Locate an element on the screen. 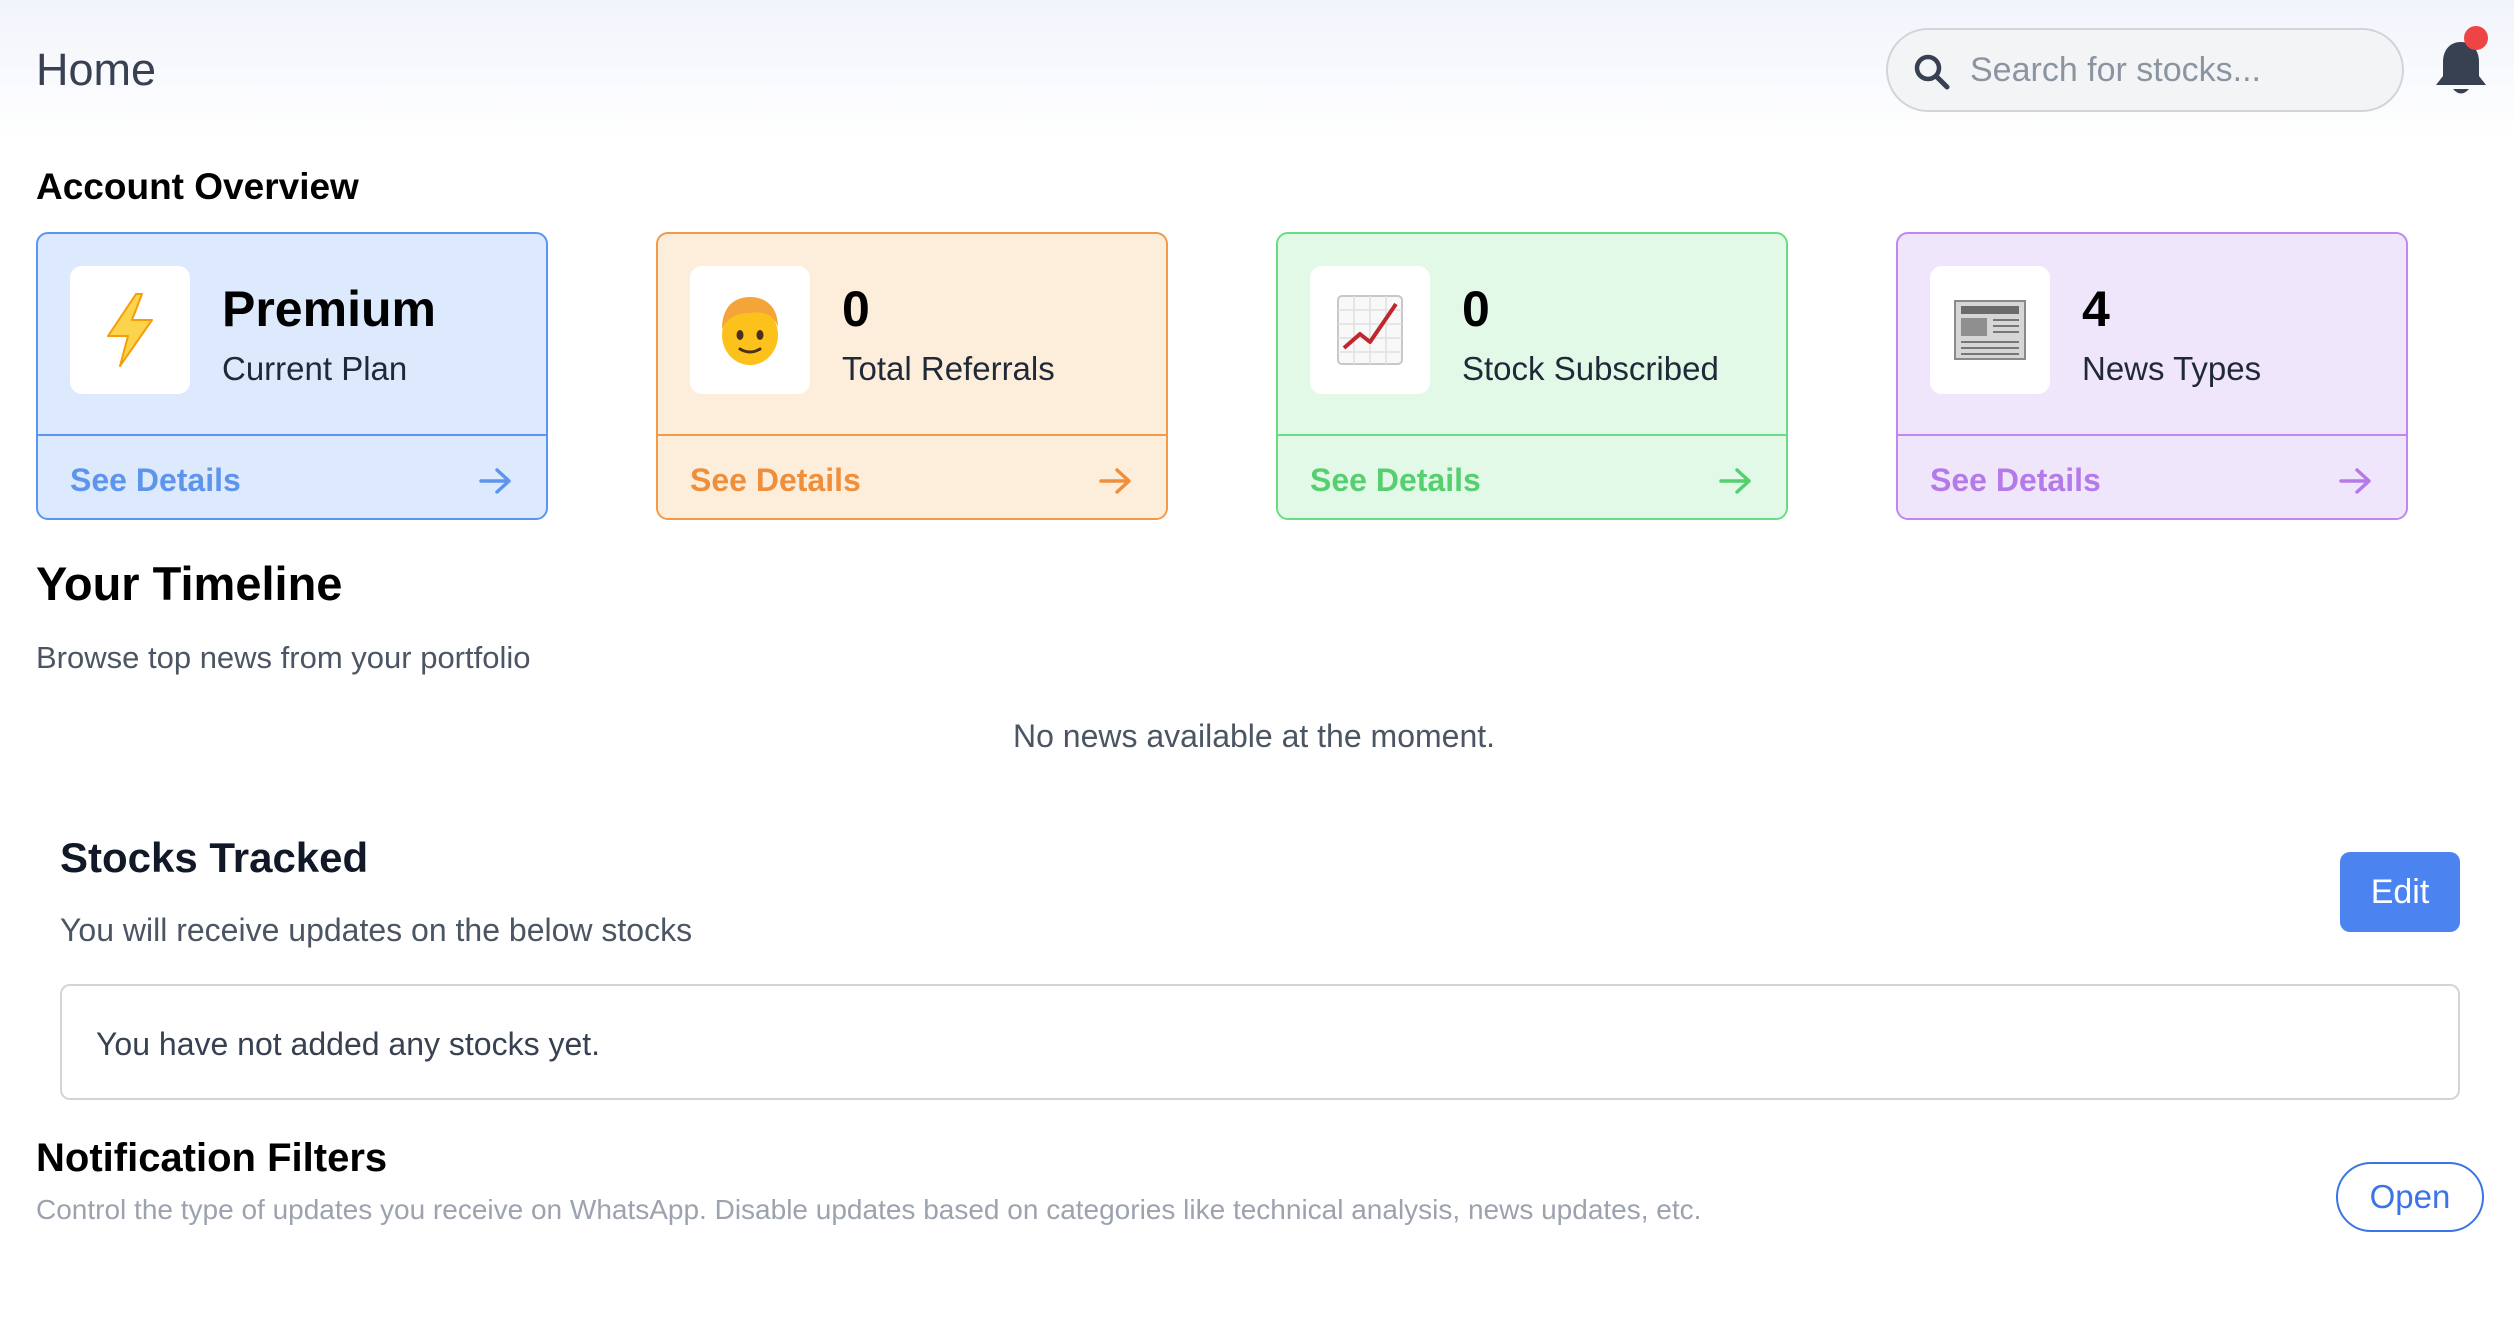  card-label: Total Referrals is located at coordinates (948, 368).